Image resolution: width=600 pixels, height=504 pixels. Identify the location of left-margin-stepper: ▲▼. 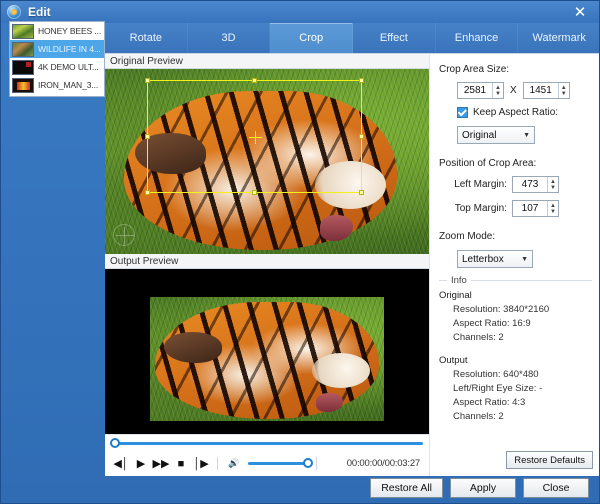
(535, 184).